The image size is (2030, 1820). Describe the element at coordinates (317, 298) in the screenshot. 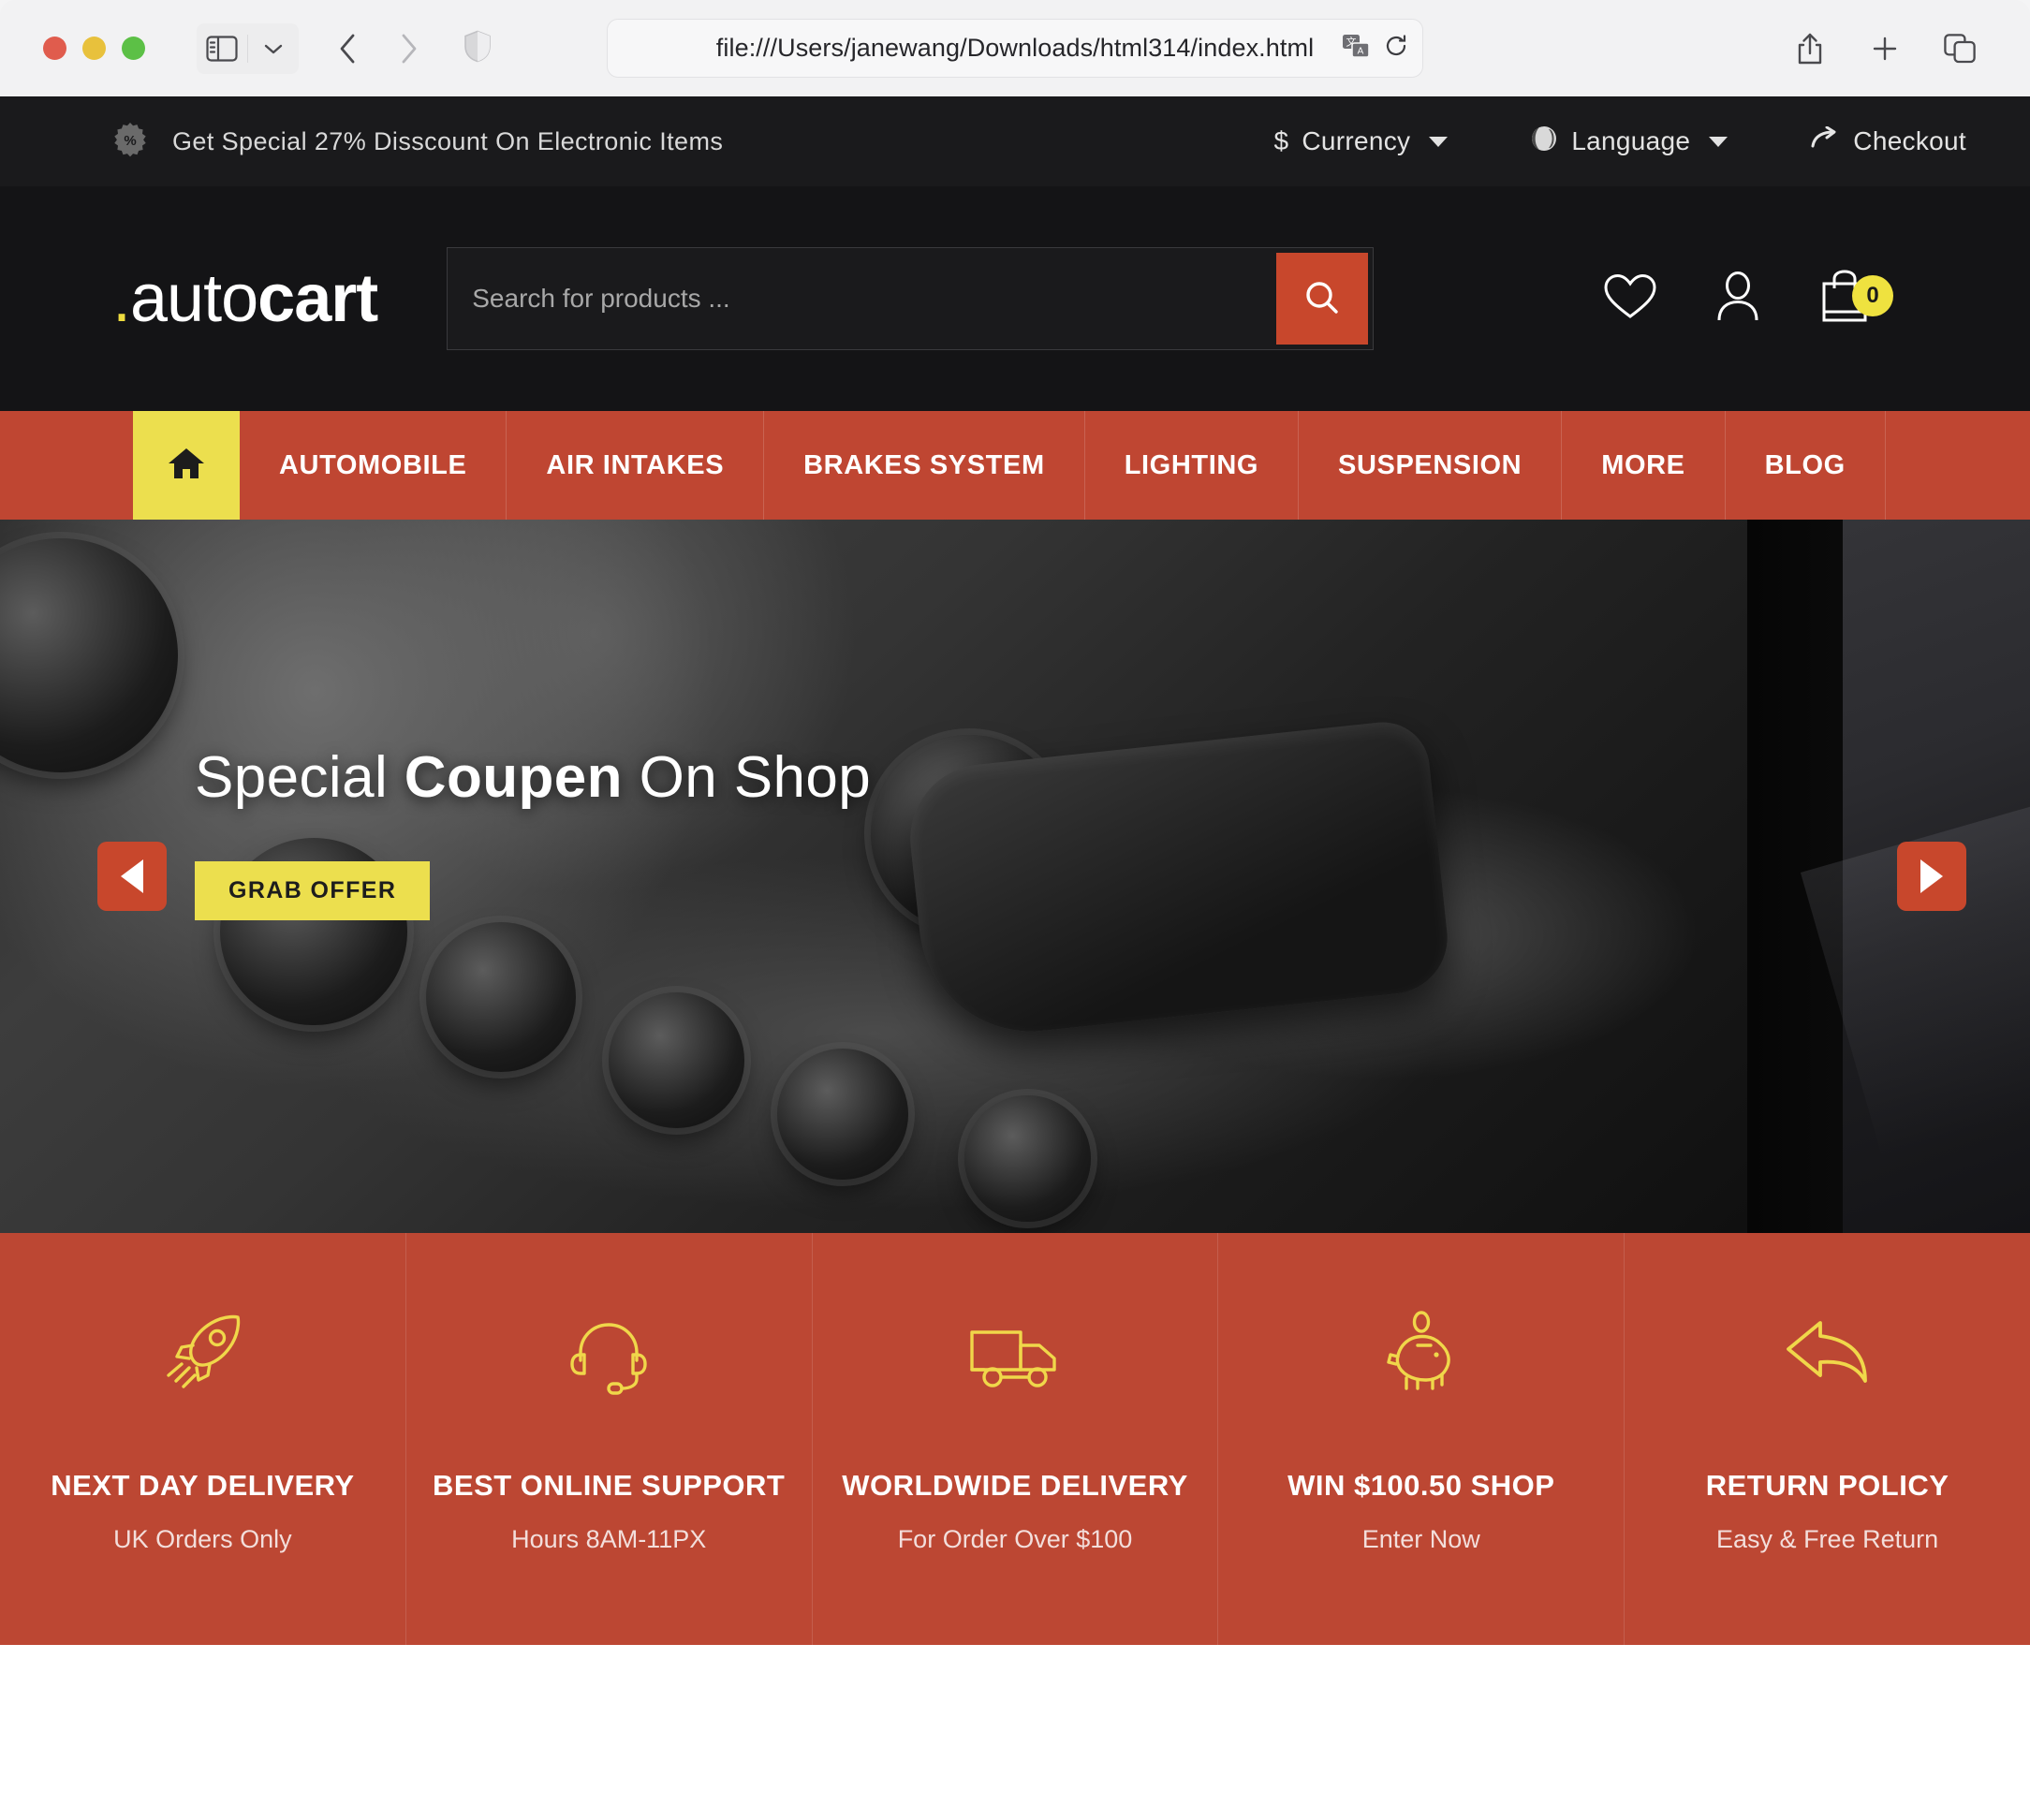

I see `logo-bold: cart` at that location.